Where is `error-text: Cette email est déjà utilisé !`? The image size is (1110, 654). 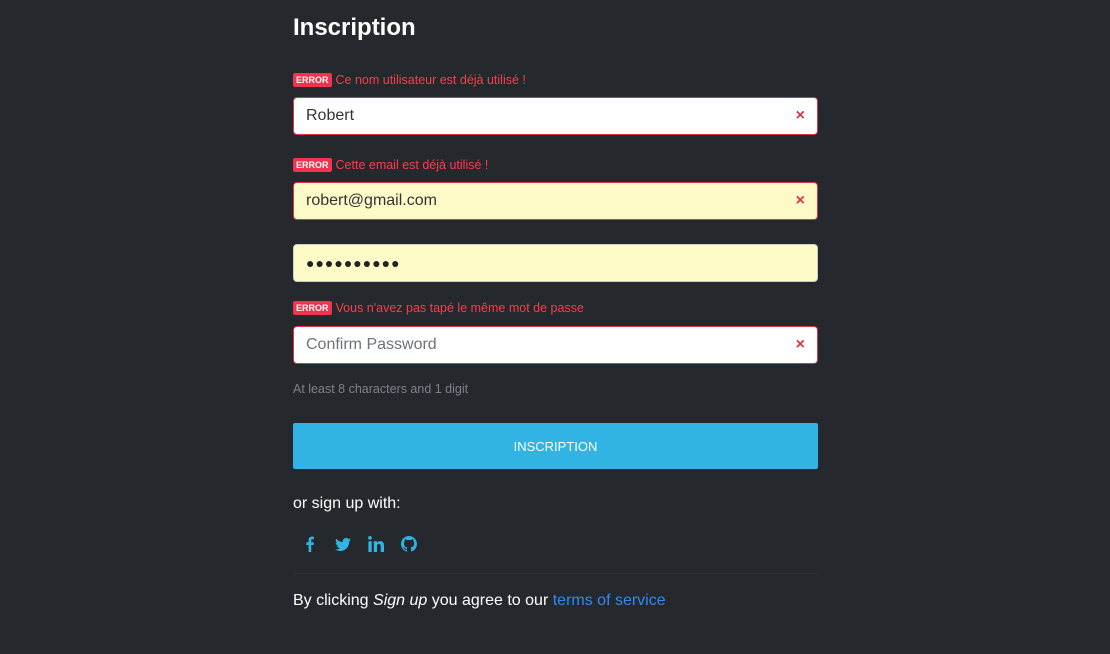
error-text: Cette email est déjà utilisé ! is located at coordinates (412, 165).